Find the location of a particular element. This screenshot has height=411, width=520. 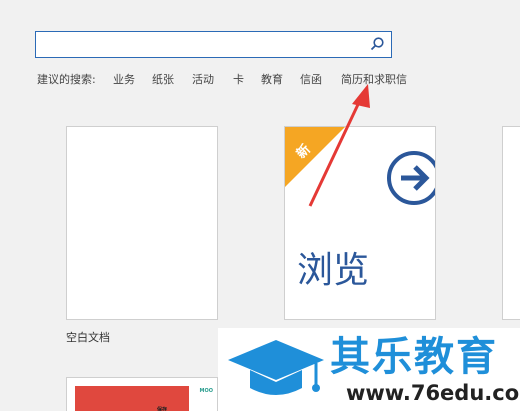

template-bottom-text: 保存 is located at coordinates (162, 409).